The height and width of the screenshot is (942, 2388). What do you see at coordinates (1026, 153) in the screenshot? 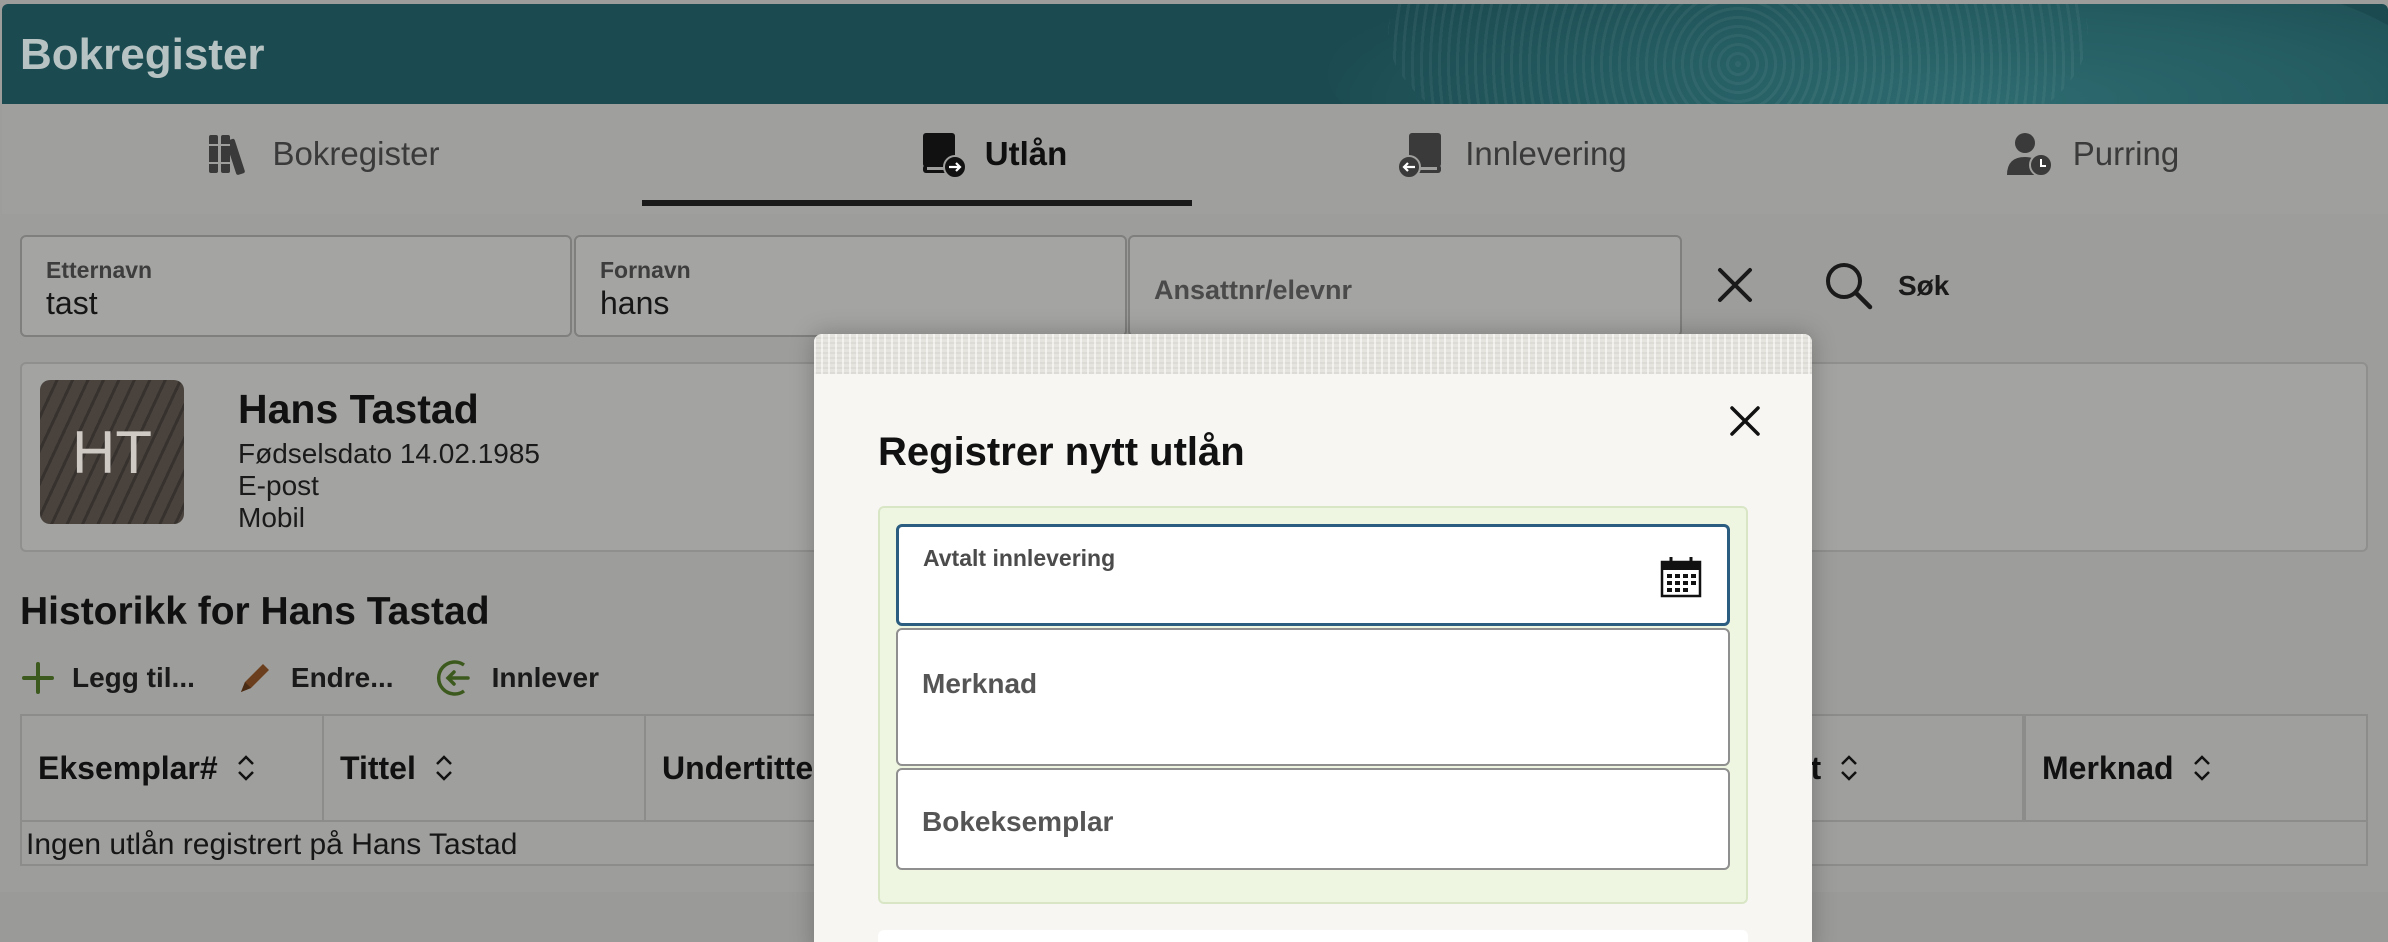
I see `tab-label: Utlån` at bounding box center [1026, 153].